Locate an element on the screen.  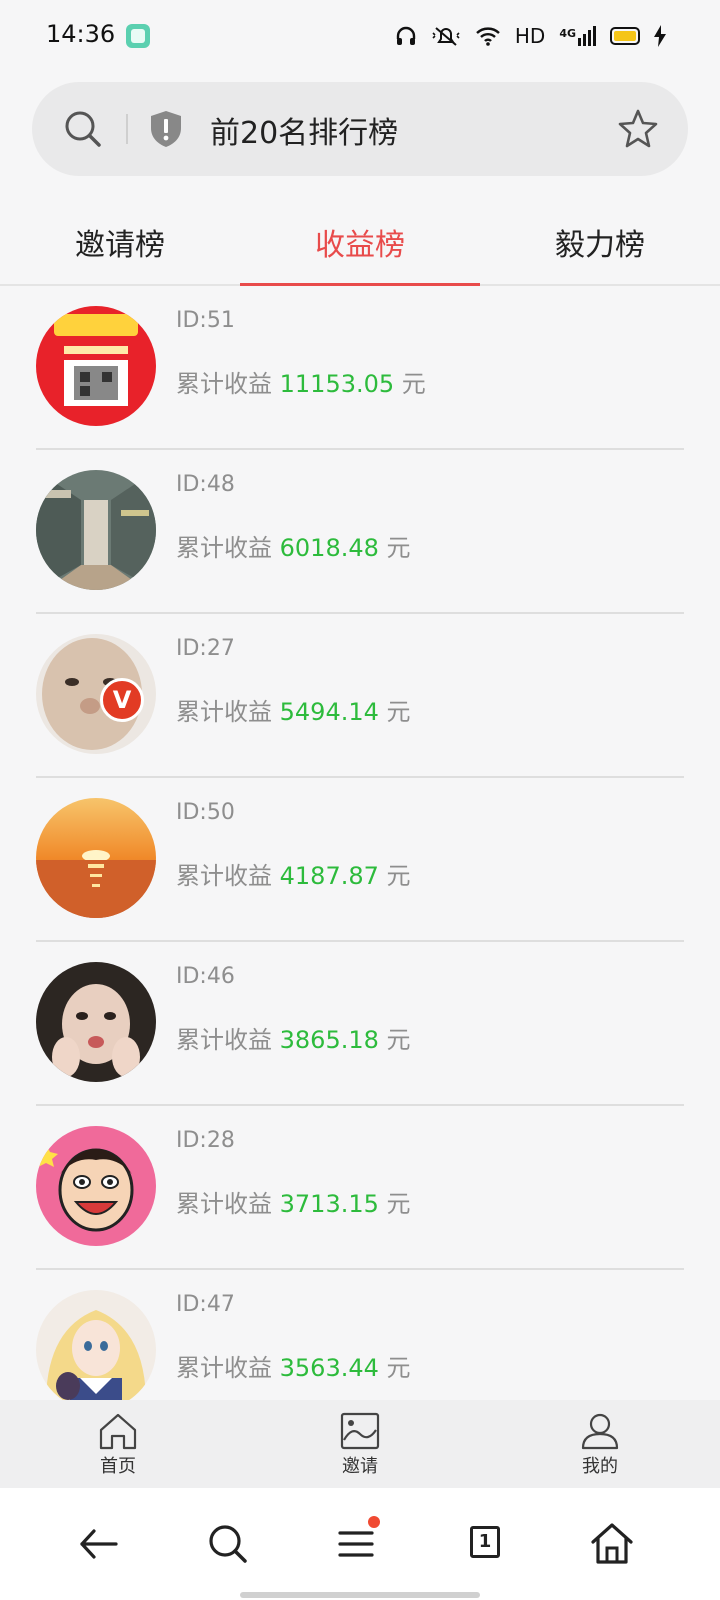
earnings-amount: 3865.18 is located at coordinates (329, 1040).